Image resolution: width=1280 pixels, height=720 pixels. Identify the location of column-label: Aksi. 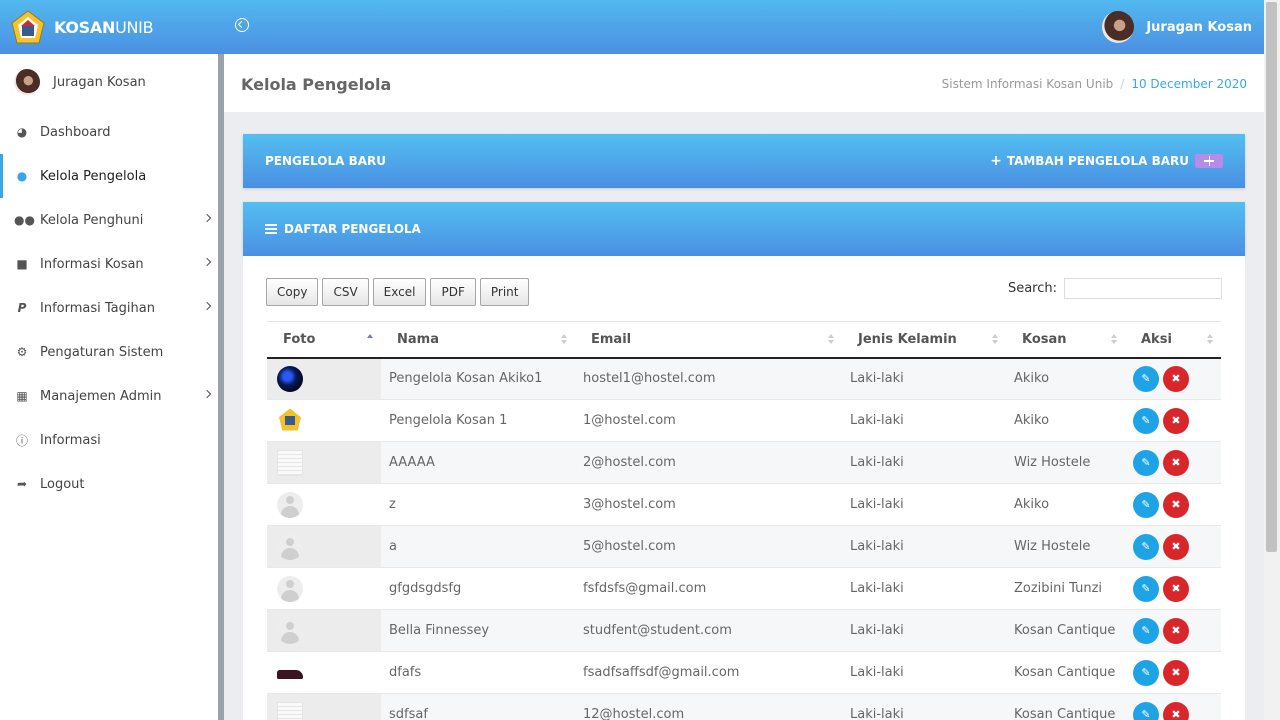
(1156, 339).